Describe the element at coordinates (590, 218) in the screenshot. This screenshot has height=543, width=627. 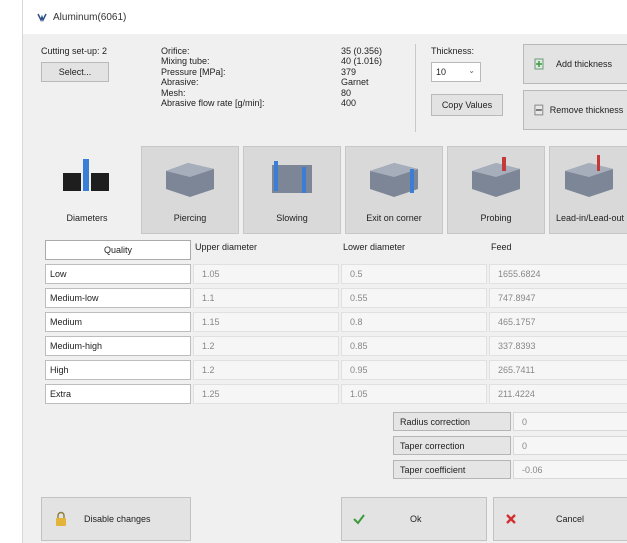
I see `tab-lead-in-label: Lead-in/Lead-out` at that location.